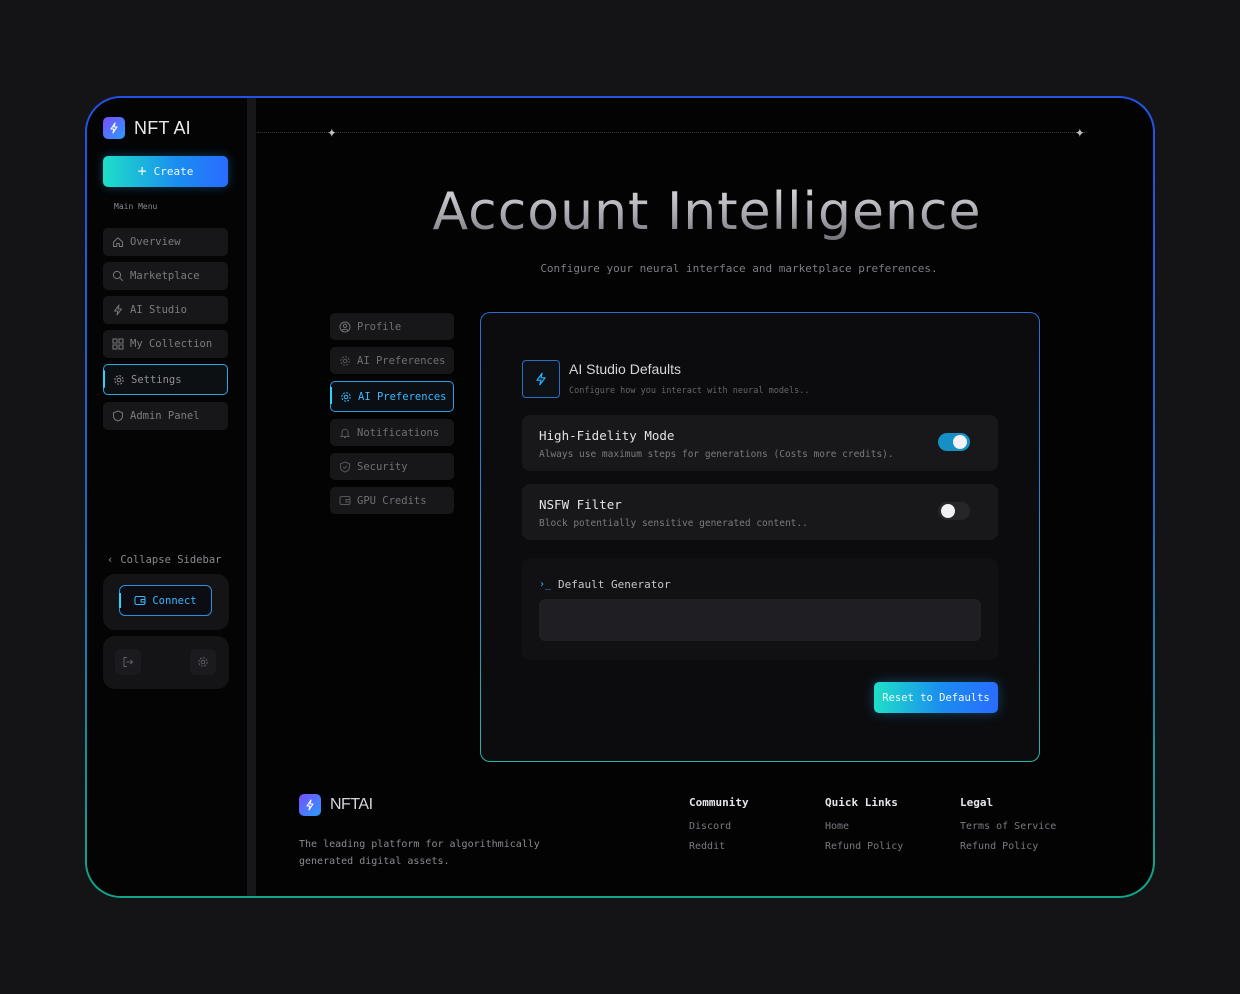  Describe the element at coordinates (118, 242) in the screenshot. I see `home-icon` at that location.